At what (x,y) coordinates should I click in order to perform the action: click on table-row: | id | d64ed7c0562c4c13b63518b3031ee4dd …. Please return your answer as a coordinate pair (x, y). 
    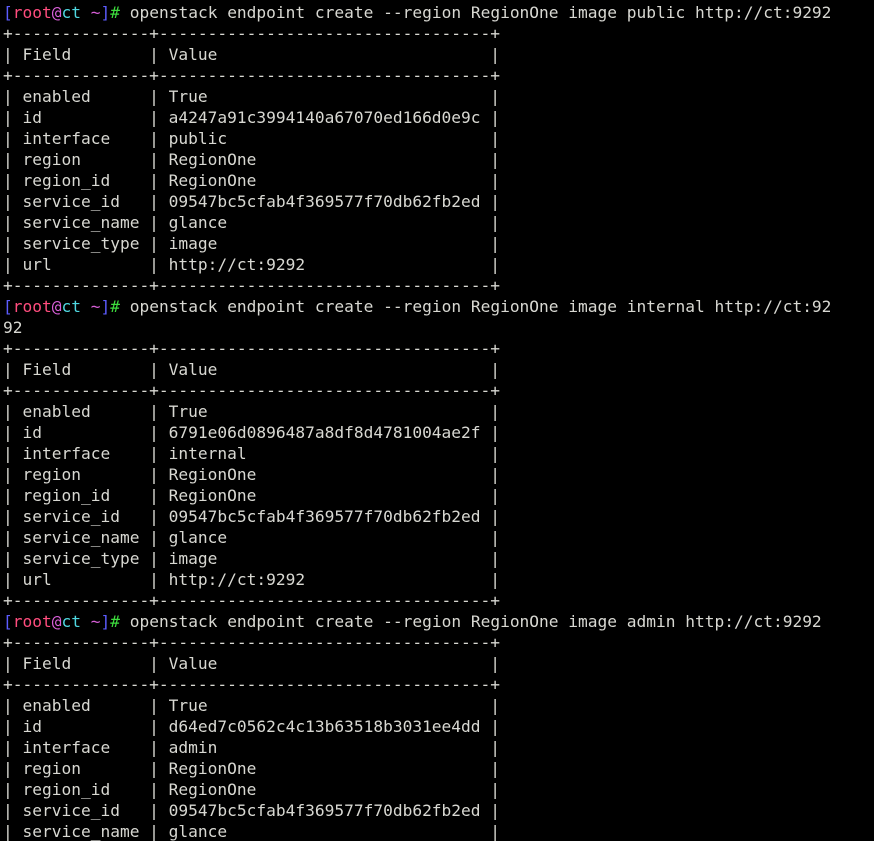
    Looking at the image, I should click on (438, 726).